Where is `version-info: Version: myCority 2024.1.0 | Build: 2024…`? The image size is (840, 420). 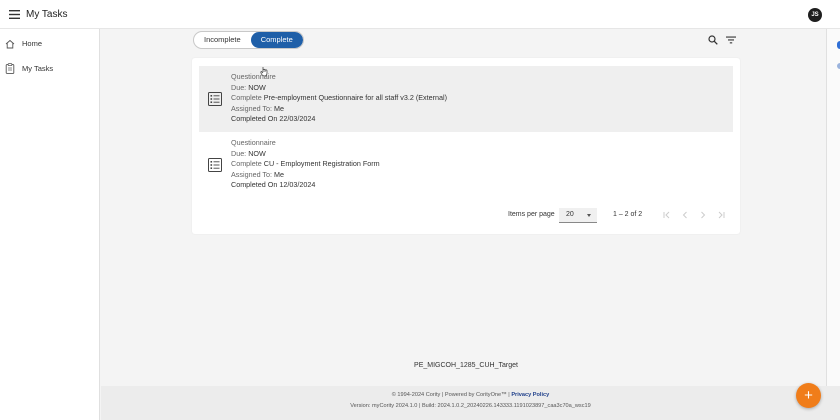
version-info: Version: myCority 2024.1.0 | Build: 2024… is located at coordinates (470, 406).